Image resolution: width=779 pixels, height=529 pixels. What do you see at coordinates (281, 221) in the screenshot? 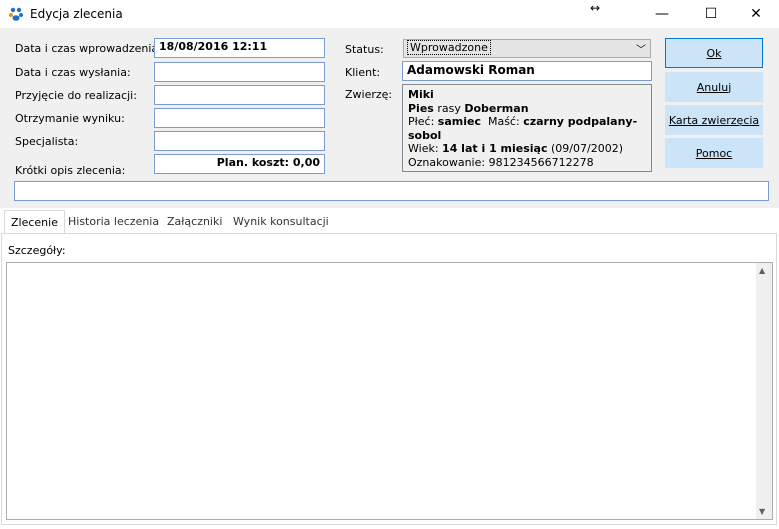
I see `tab-wynik-konsultacji: Wynik konsultacji` at bounding box center [281, 221].